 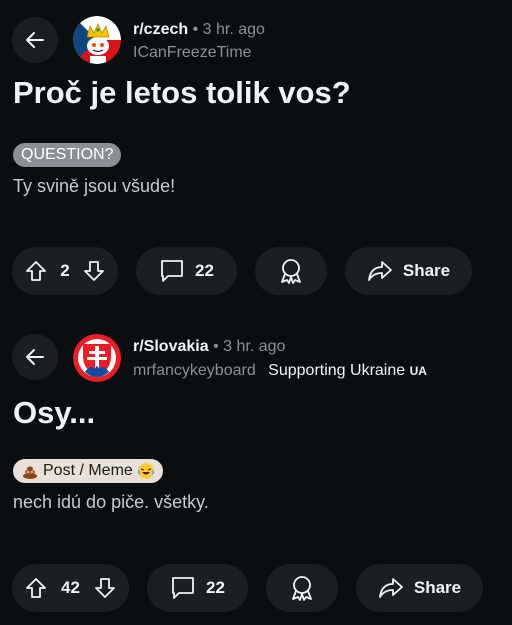 I want to click on author-line: ICanFreezeTime, so click(x=192, y=53).